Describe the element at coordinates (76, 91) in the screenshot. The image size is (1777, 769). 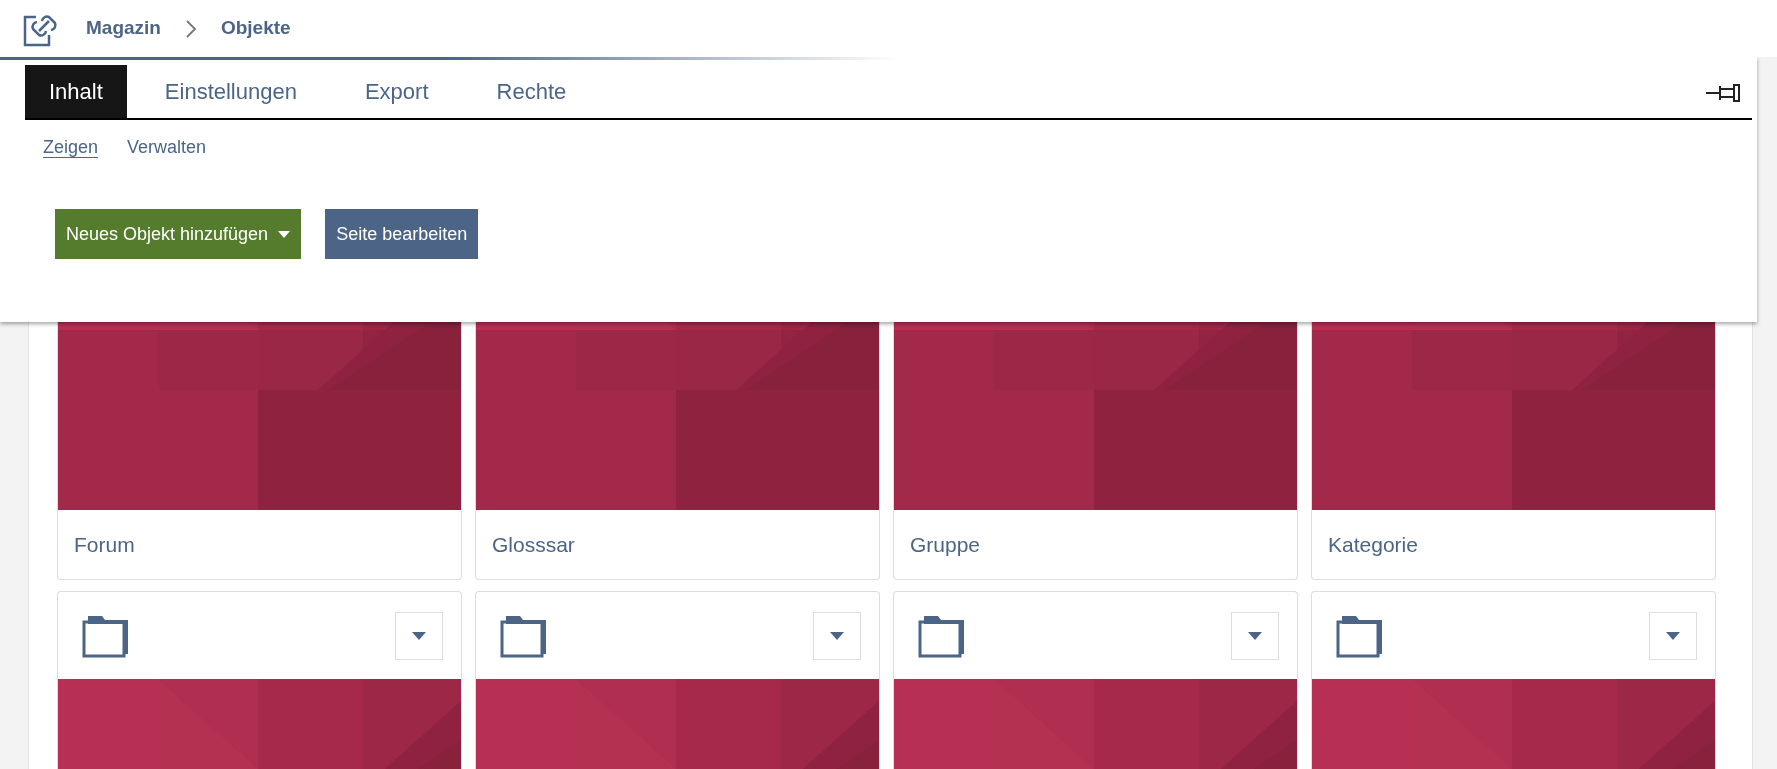
I see `tab: Inhalt` at that location.